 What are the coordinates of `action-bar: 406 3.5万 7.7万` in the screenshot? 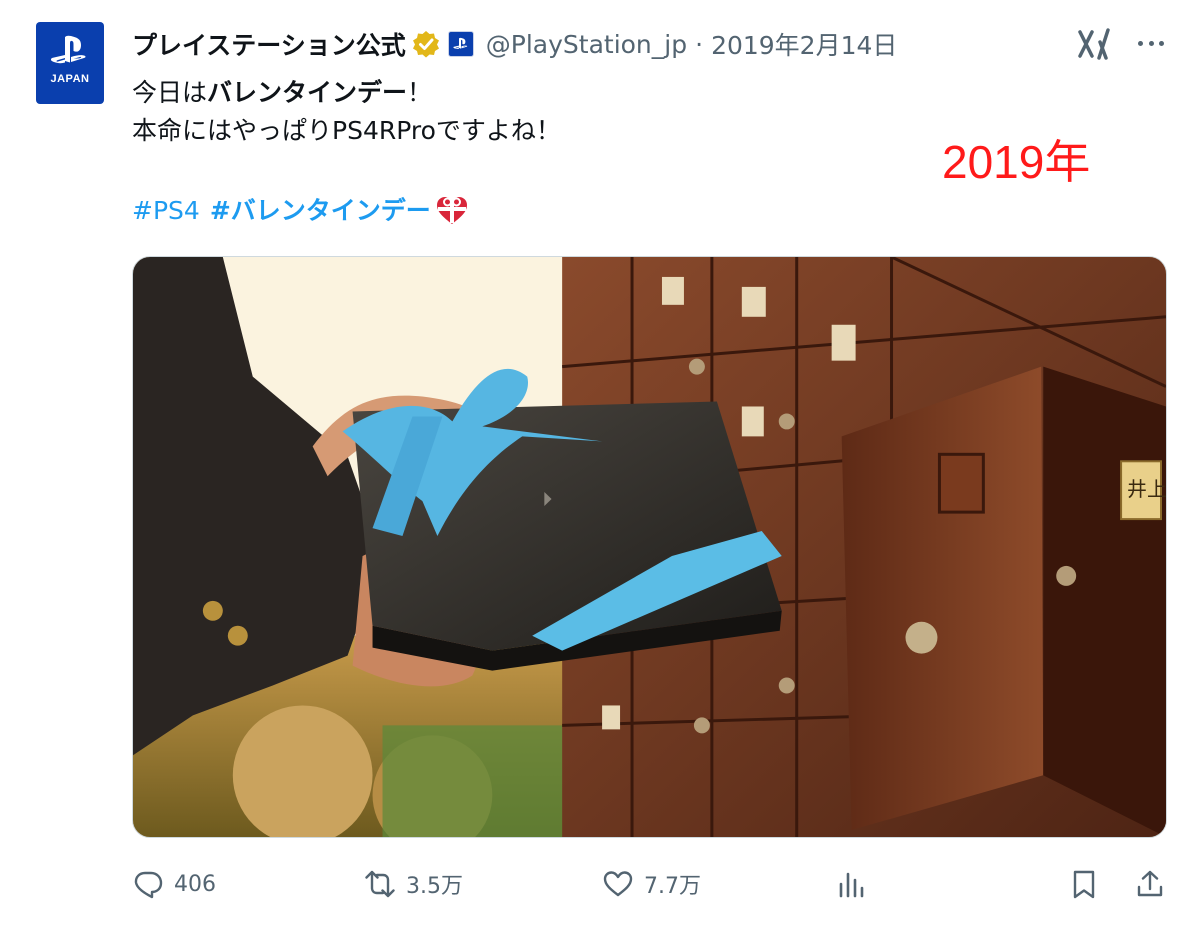 It's located at (649, 884).